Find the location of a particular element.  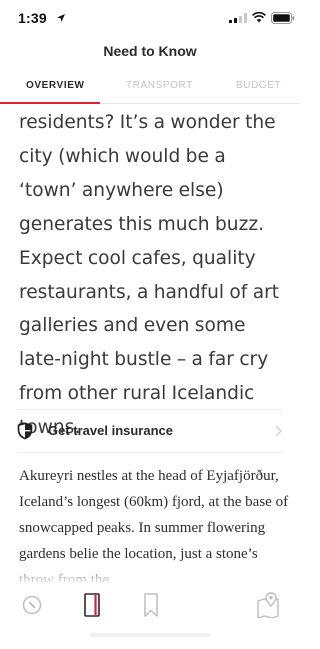

home-indicator is located at coordinates (150, 635).